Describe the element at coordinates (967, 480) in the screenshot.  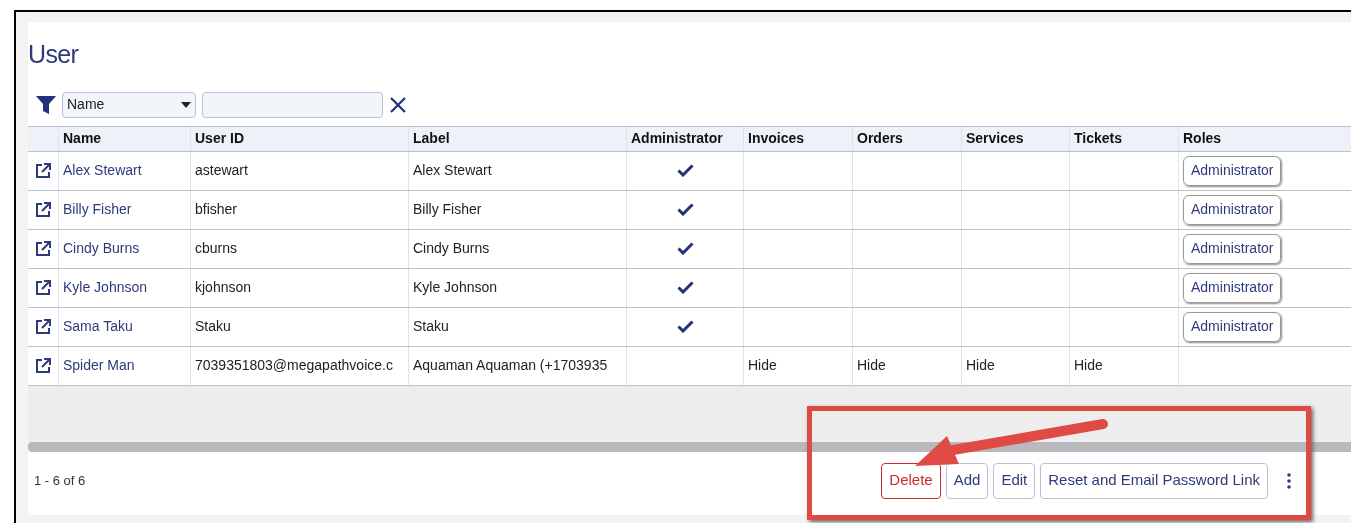
I see `action-button: Add` at that location.